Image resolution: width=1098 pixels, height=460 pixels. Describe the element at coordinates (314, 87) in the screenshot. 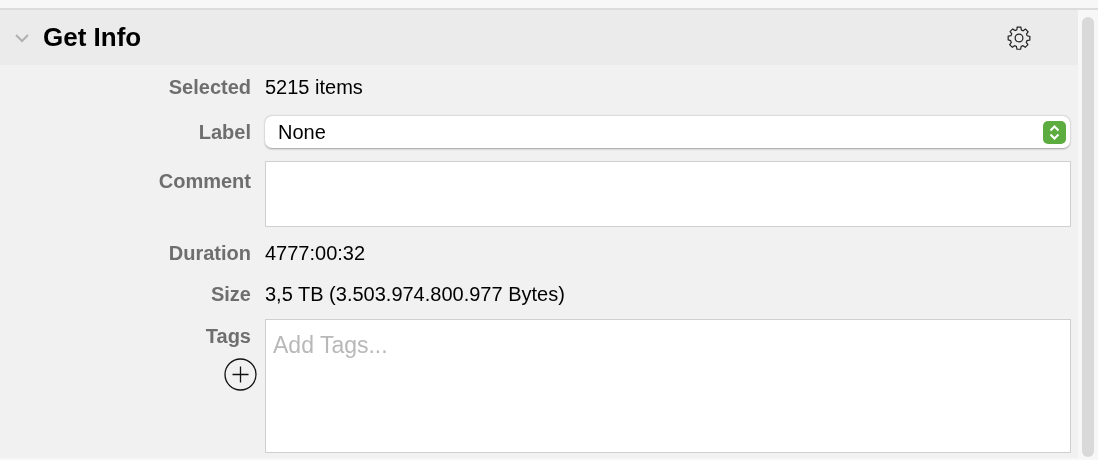

I see `field-value: 5215 items` at that location.